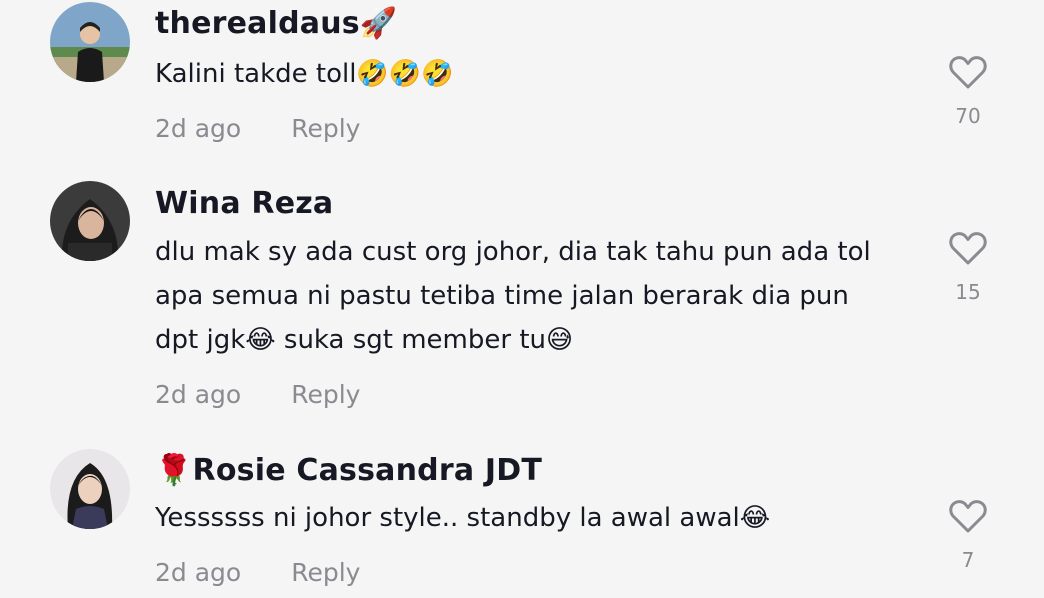 This screenshot has height=598, width=1044. I want to click on comment-username: 🌹Rosie Cassandra JDT, so click(348, 471).